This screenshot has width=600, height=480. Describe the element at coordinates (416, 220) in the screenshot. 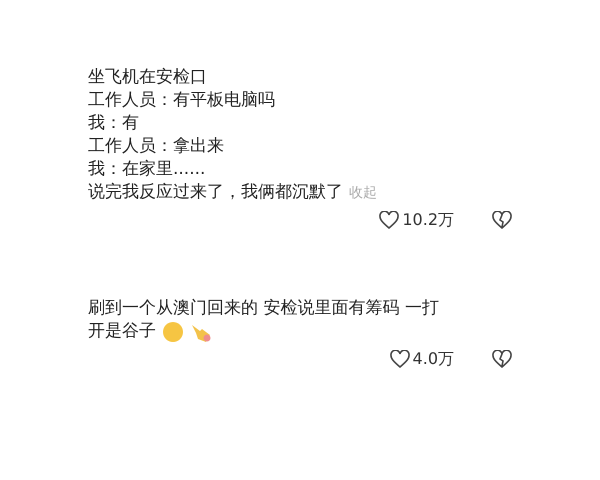

I see `like-button: 10.2万` at that location.